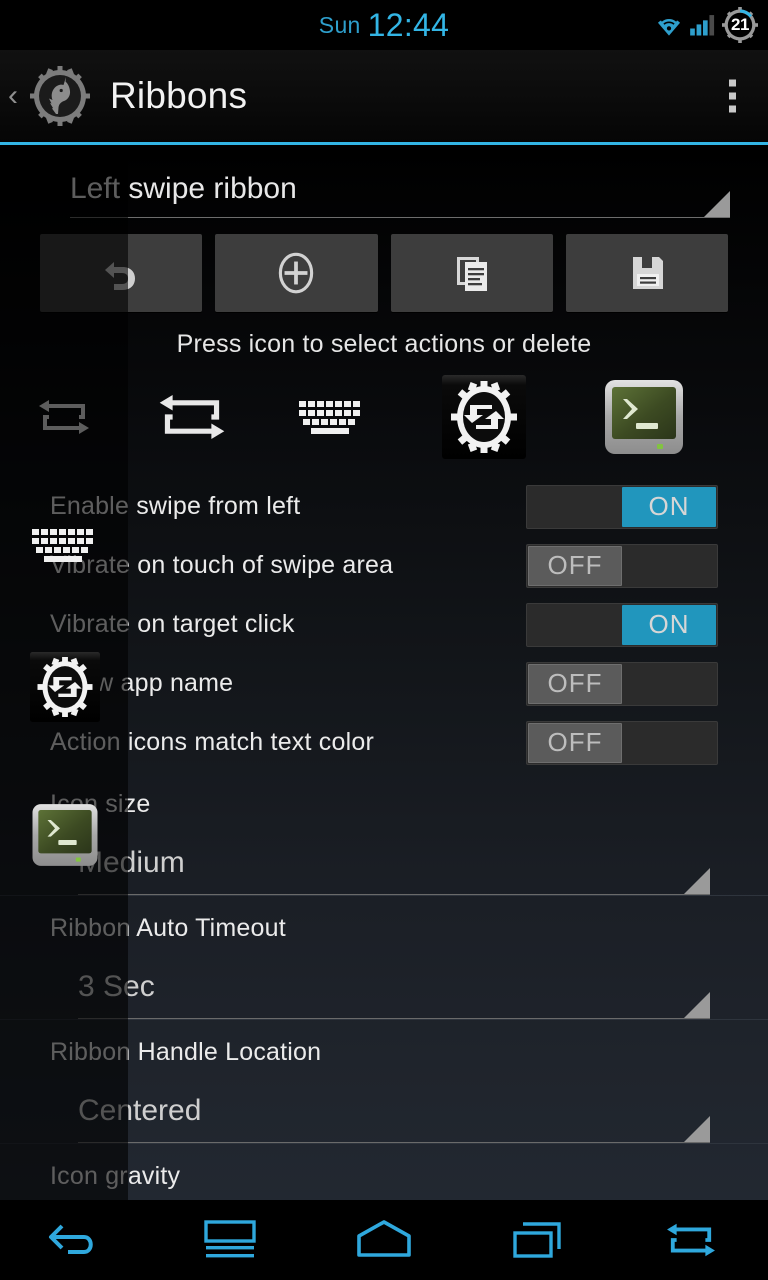 Image resolution: width=768 pixels, height=1280 pixels. Describe the element at coordinates (70, 1239) in the screenshot. I see `back-arrow-icon` at that location.